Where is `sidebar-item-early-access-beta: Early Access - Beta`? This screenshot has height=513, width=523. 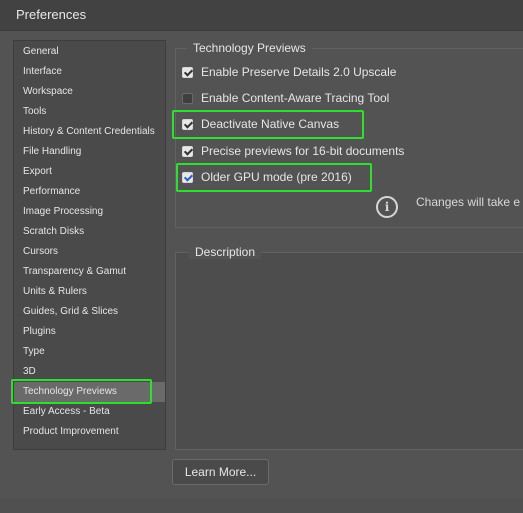
sidebar-item-early-access-beta: Early Access - Beta is located at coordinates (89, 412).